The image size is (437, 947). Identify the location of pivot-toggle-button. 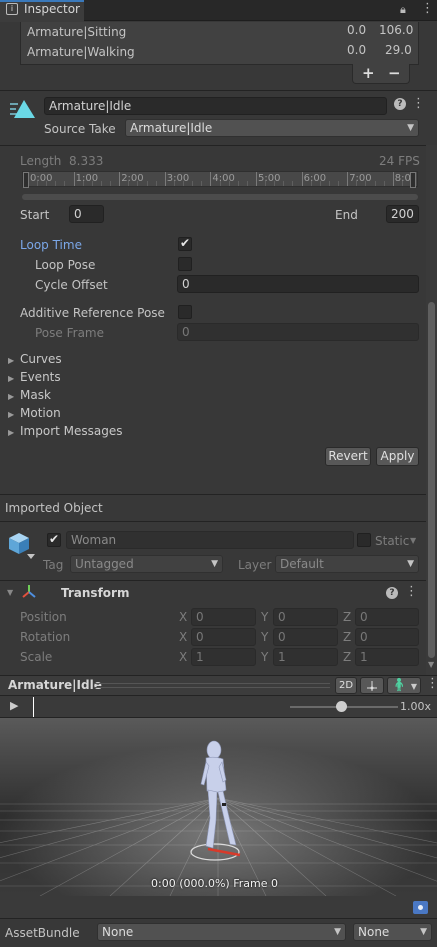
(372, 685).